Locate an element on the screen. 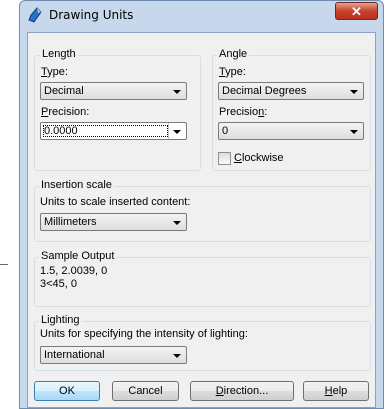 Image resolution: width=385 pixels, height=409 pixels. angle-group-label: Angle is located at coordinates (233, 54).